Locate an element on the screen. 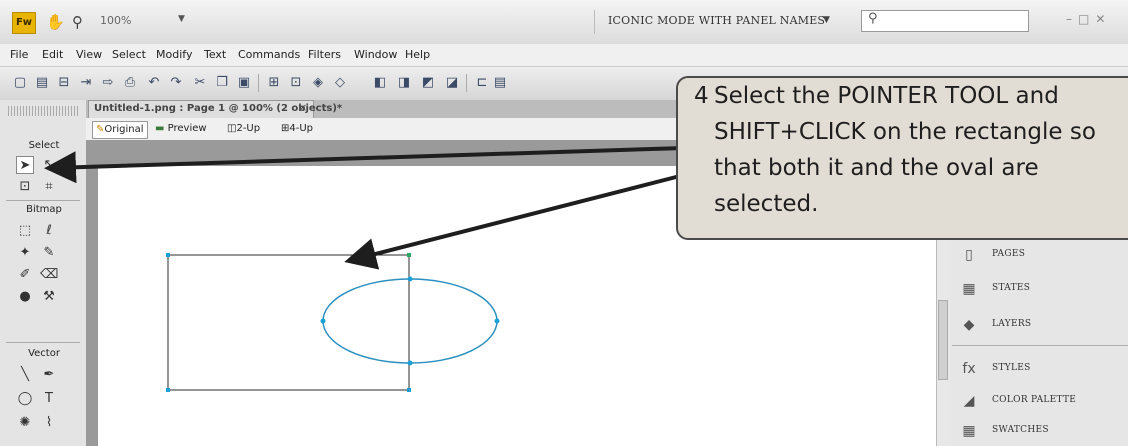 This screenshot has height=446, width=1128. step-number: 4 is located at coordinates (701, 96).